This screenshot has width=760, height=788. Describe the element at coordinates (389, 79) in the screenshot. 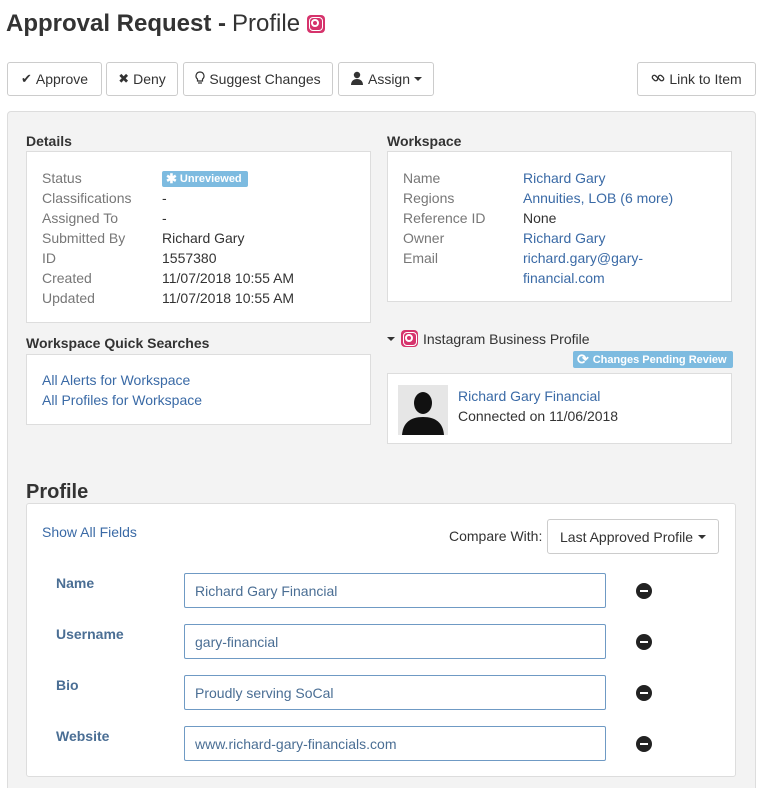

I see `assign-button-label: Assign` at that location.